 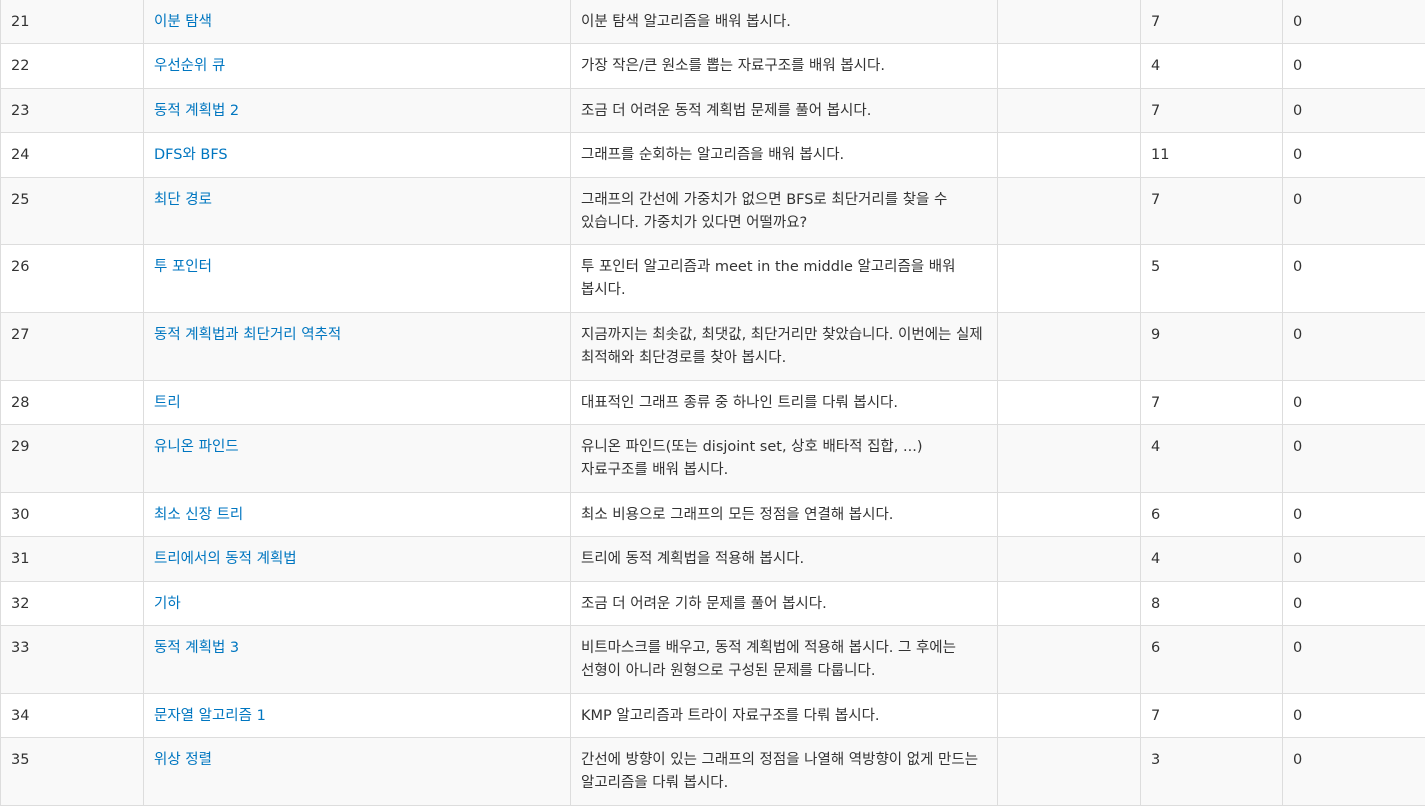 What do you see at coordinates (1212, 279) in the screenshot?
I see `step-problem-count: 5` at bounding box center [1212, 279].